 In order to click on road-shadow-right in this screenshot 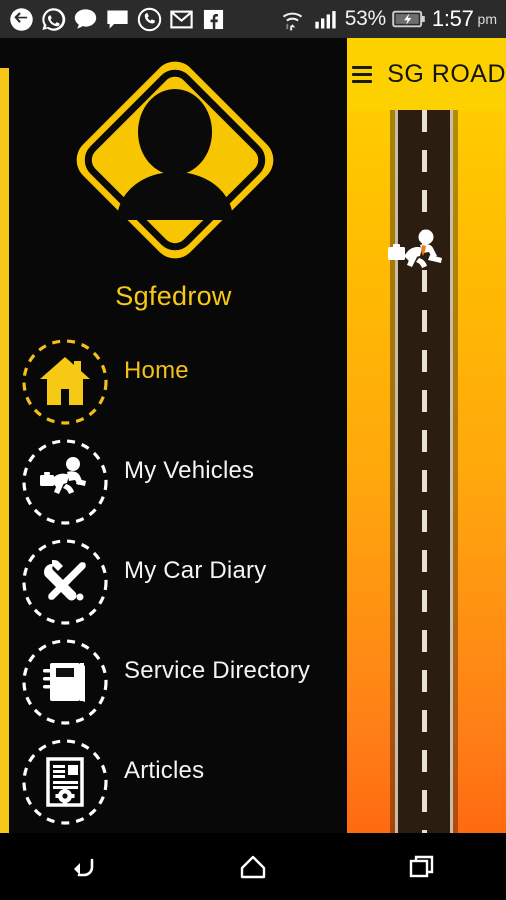, I will do `click(455, 471)`.